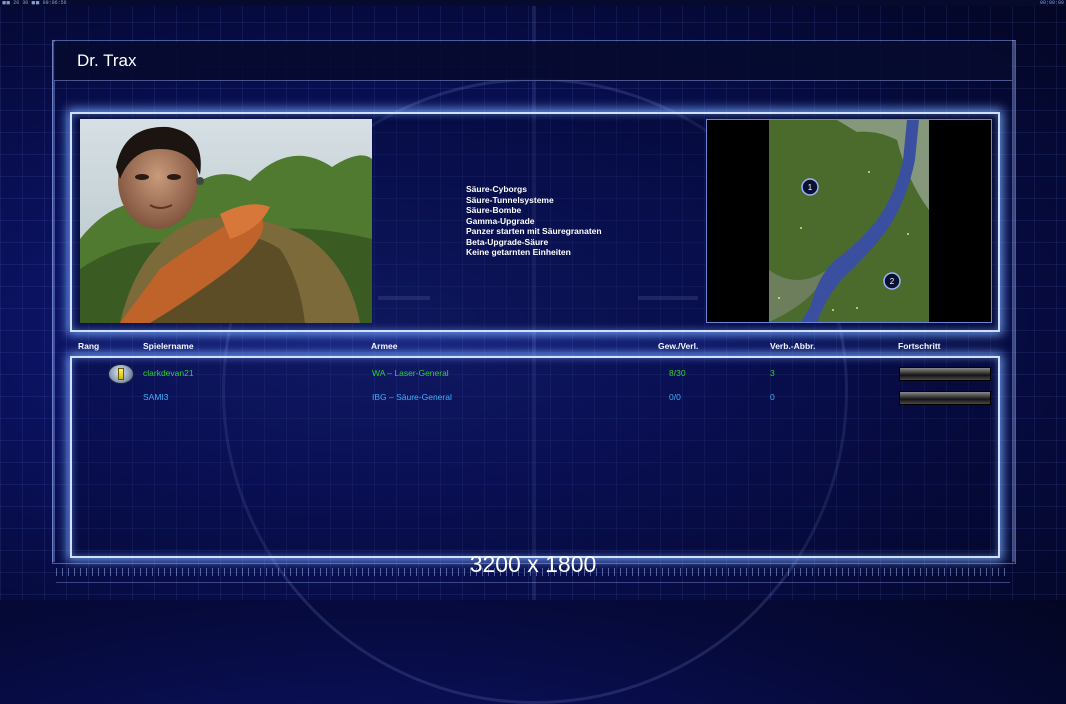 Image resolution: width=1066 pixels, height=704 pixels. What do you see at coordinates (168, 373) in the screenshot?
I see `player-name: clarkdevan21` at bounding box center [168, 373].